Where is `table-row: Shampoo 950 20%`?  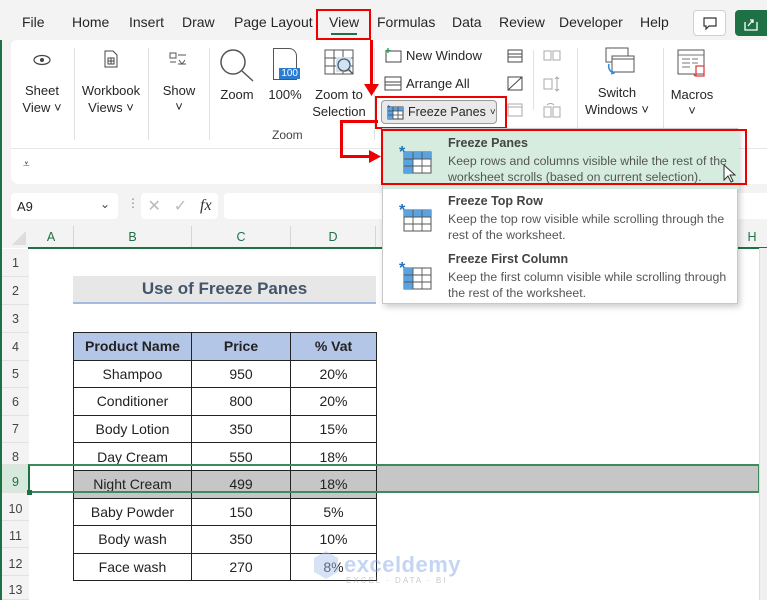 table-row: Shampoo 950 20% is located at coordinates (225, 374).